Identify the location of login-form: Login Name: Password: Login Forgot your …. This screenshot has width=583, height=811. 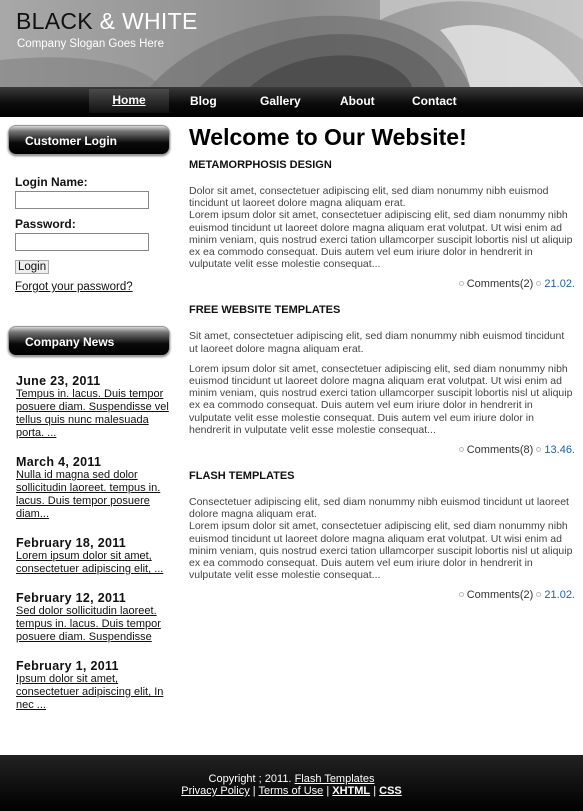
(90, 224).